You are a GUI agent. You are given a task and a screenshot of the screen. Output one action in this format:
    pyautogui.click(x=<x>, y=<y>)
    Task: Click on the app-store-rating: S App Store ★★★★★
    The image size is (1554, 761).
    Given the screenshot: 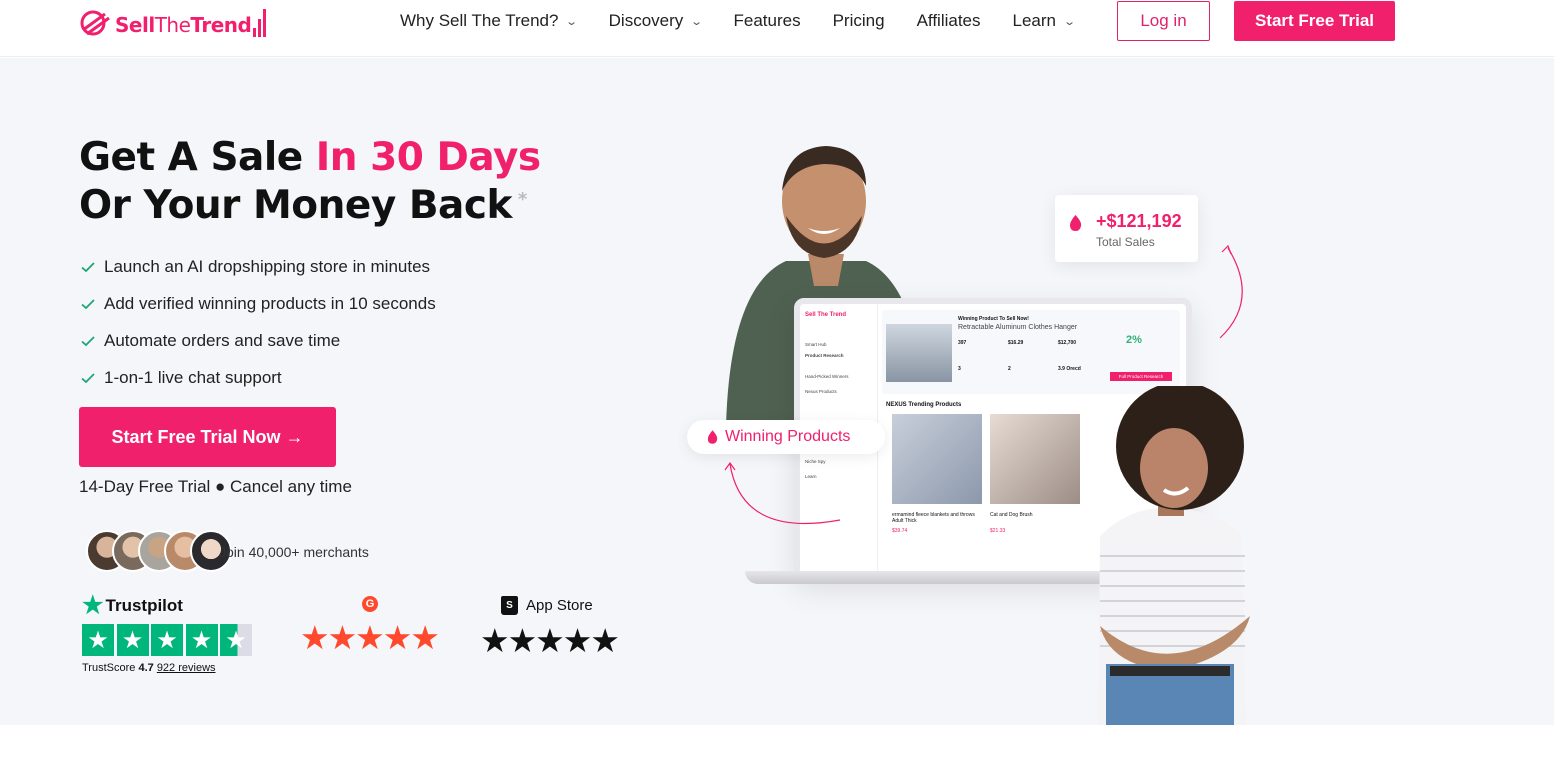 What is the action you would take?
    pyautogui.click(x=550, y=627)
    